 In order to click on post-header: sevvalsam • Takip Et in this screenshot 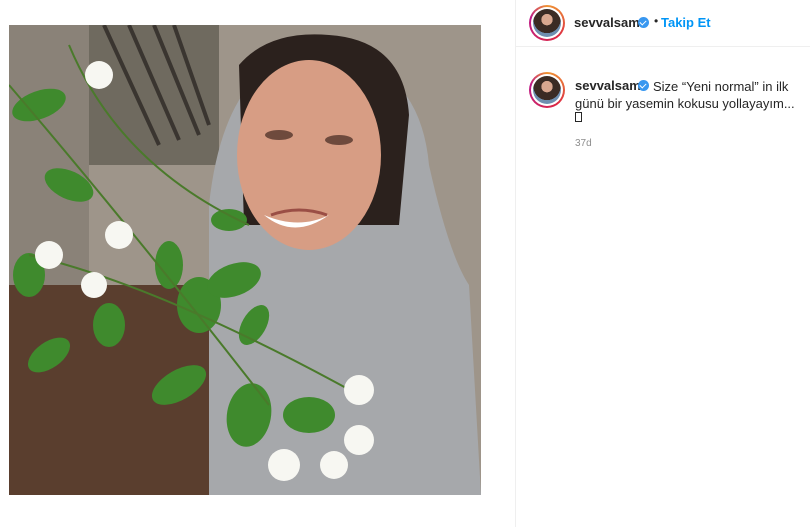, I will do `click(663, 23)`.